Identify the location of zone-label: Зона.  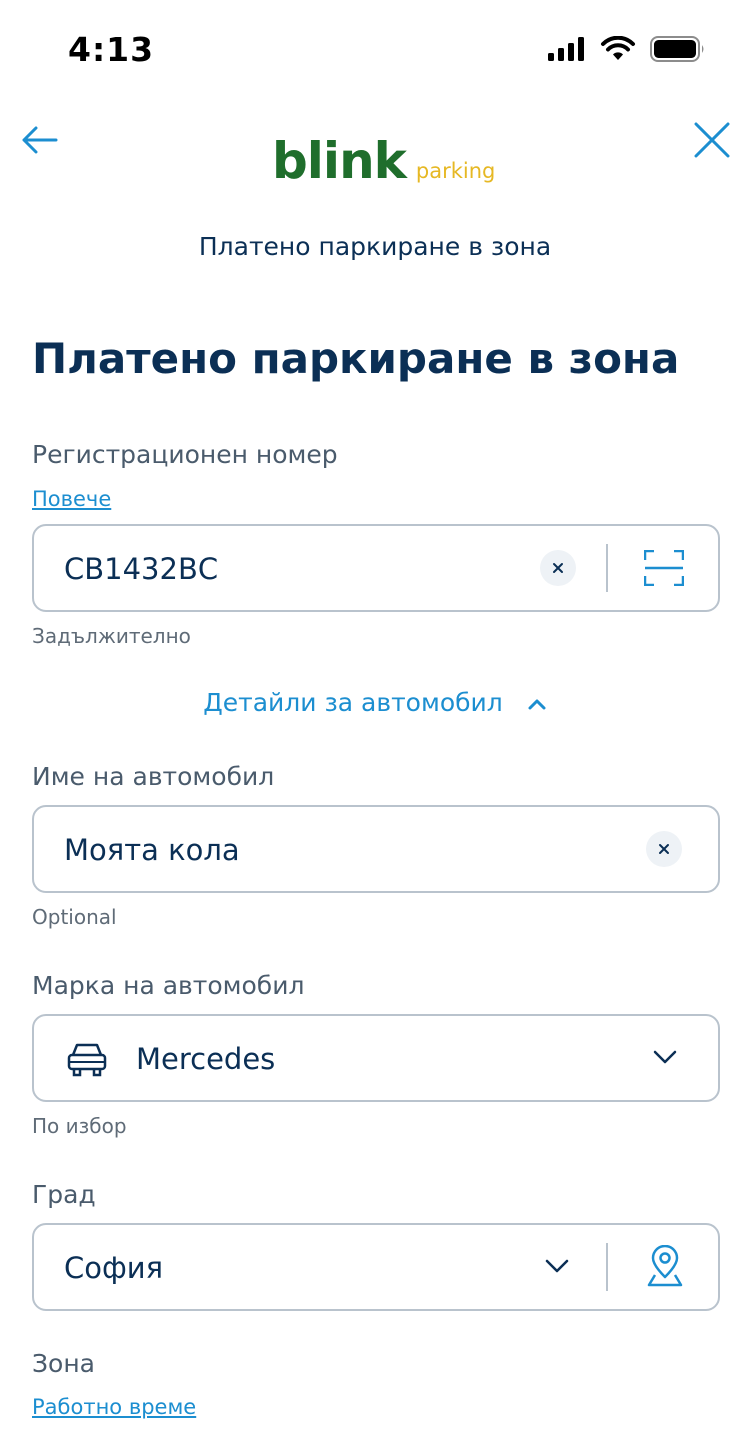
(63, 1363).